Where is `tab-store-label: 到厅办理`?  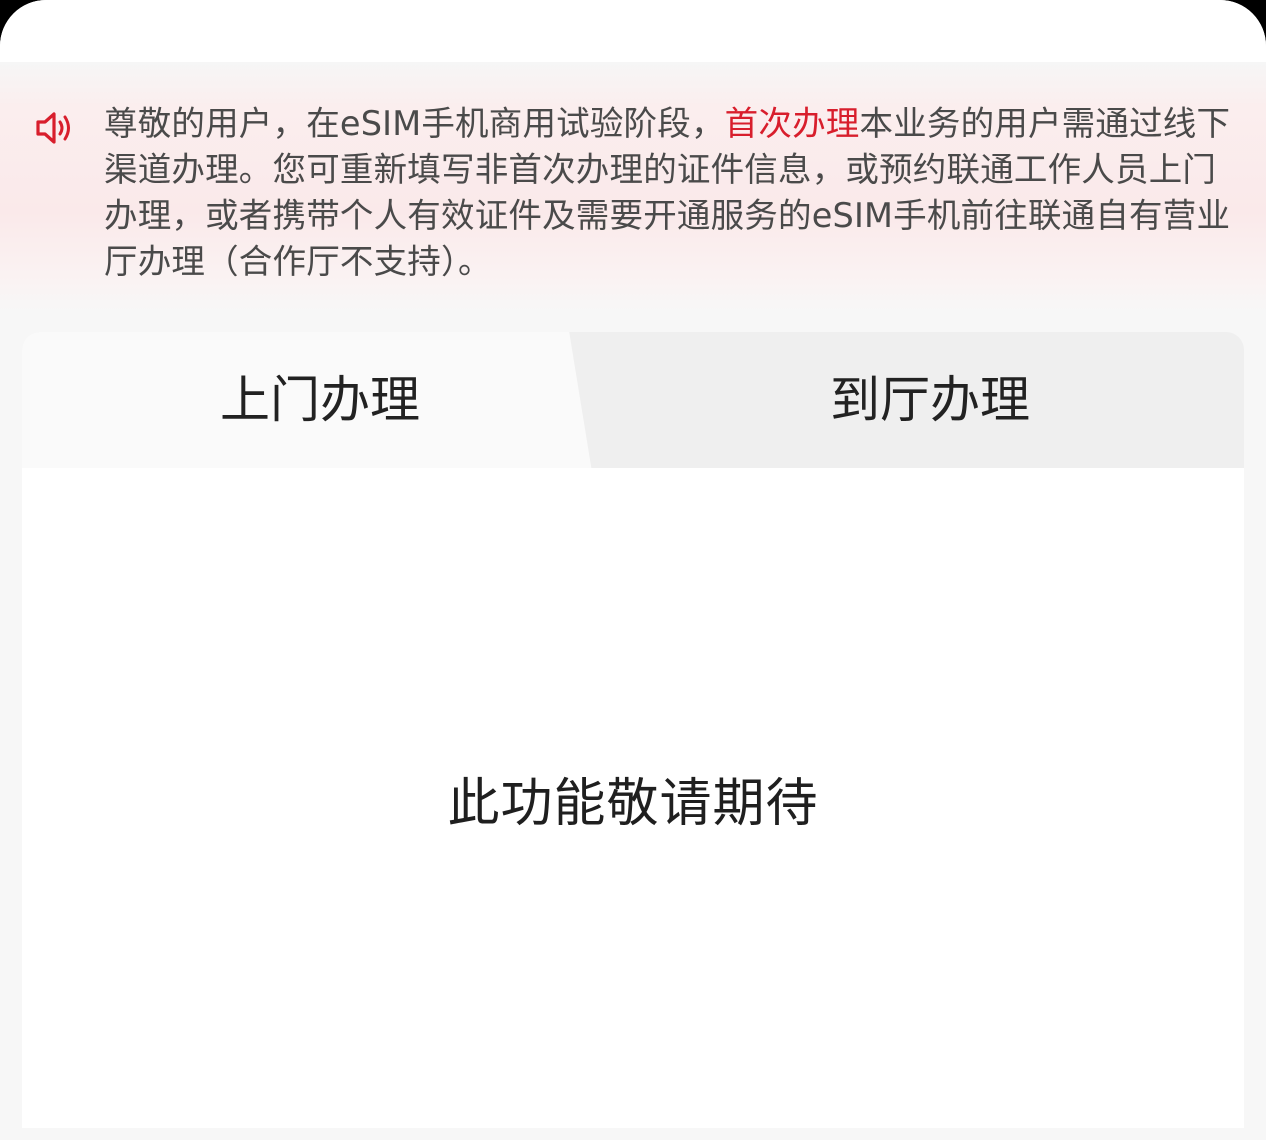
tab-store-label: 到厅办理 is located at coordinates (930, 400).